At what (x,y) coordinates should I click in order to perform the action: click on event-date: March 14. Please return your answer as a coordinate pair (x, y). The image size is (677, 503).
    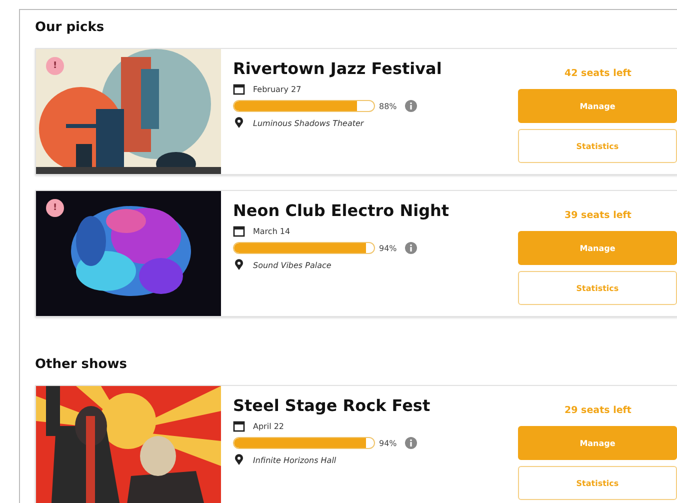
    Looking at the image, I should click on (271, 231).